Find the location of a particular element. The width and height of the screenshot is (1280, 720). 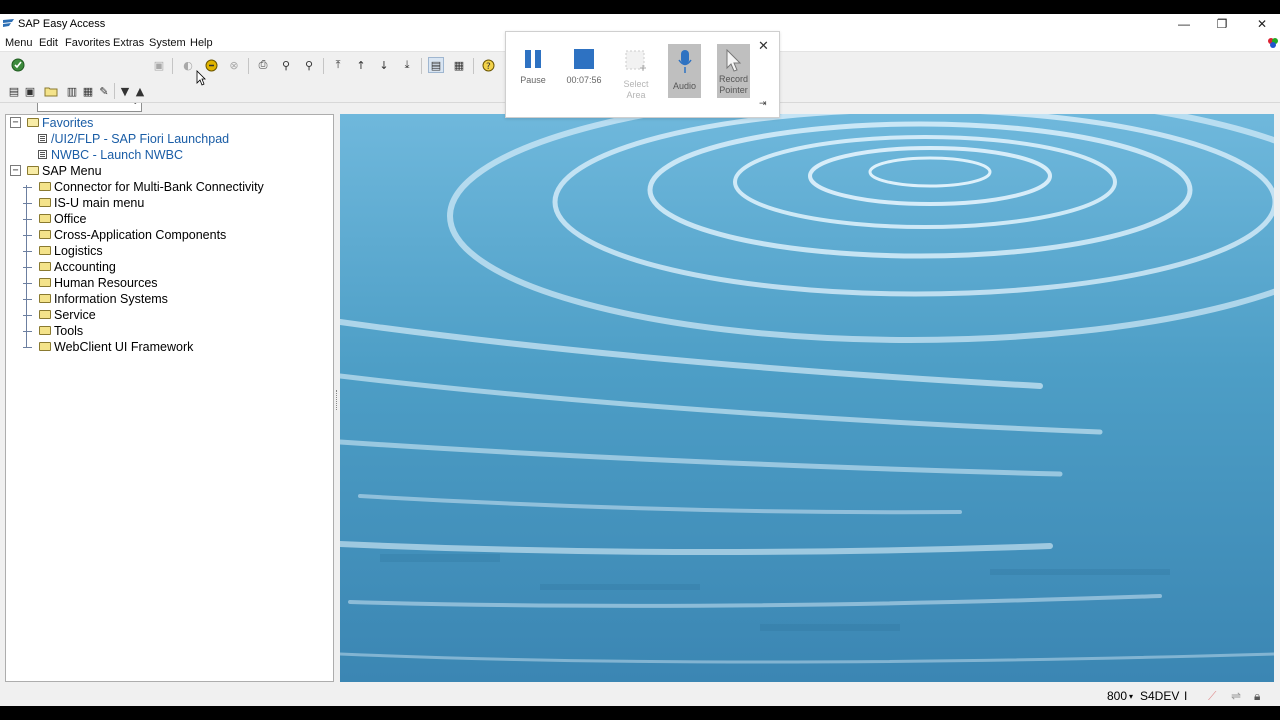

help-icon: ? is located at coordinates (488, 65).